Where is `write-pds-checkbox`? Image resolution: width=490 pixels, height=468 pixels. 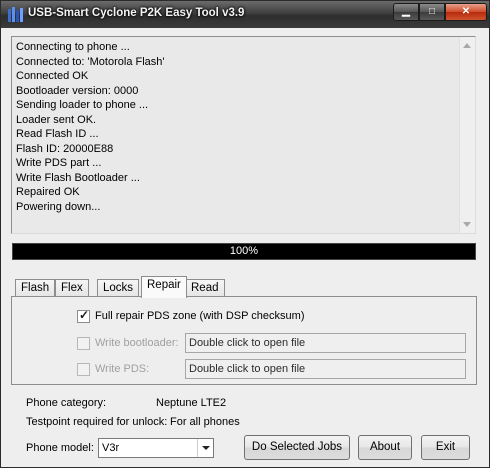 write-pds-checkbox is located at coordinates (83, 369).